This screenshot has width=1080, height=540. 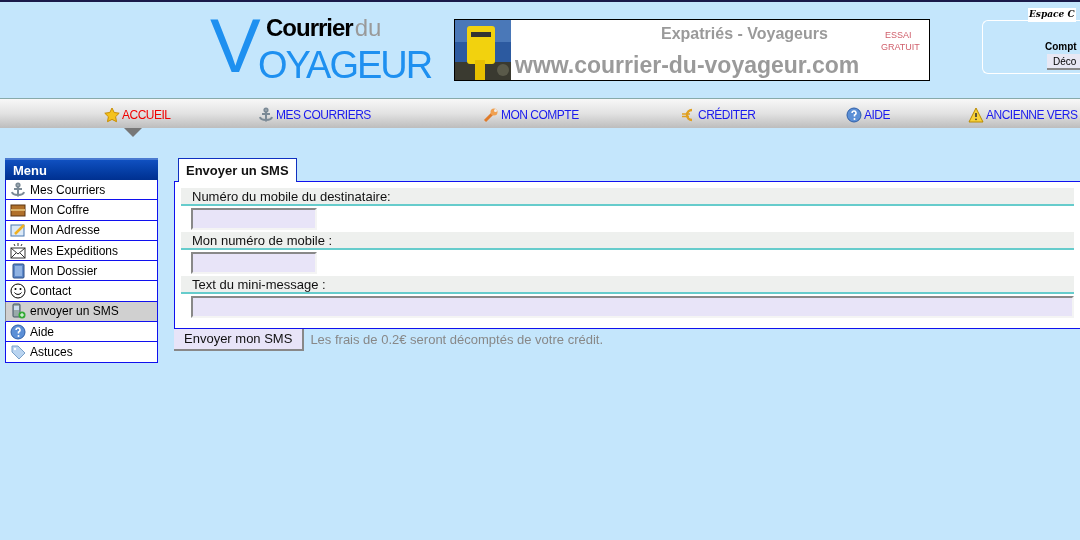 What do you see at coordinates (18, 270) in the screenshot?
I see `book-icon` at bounding box center [18, 270].